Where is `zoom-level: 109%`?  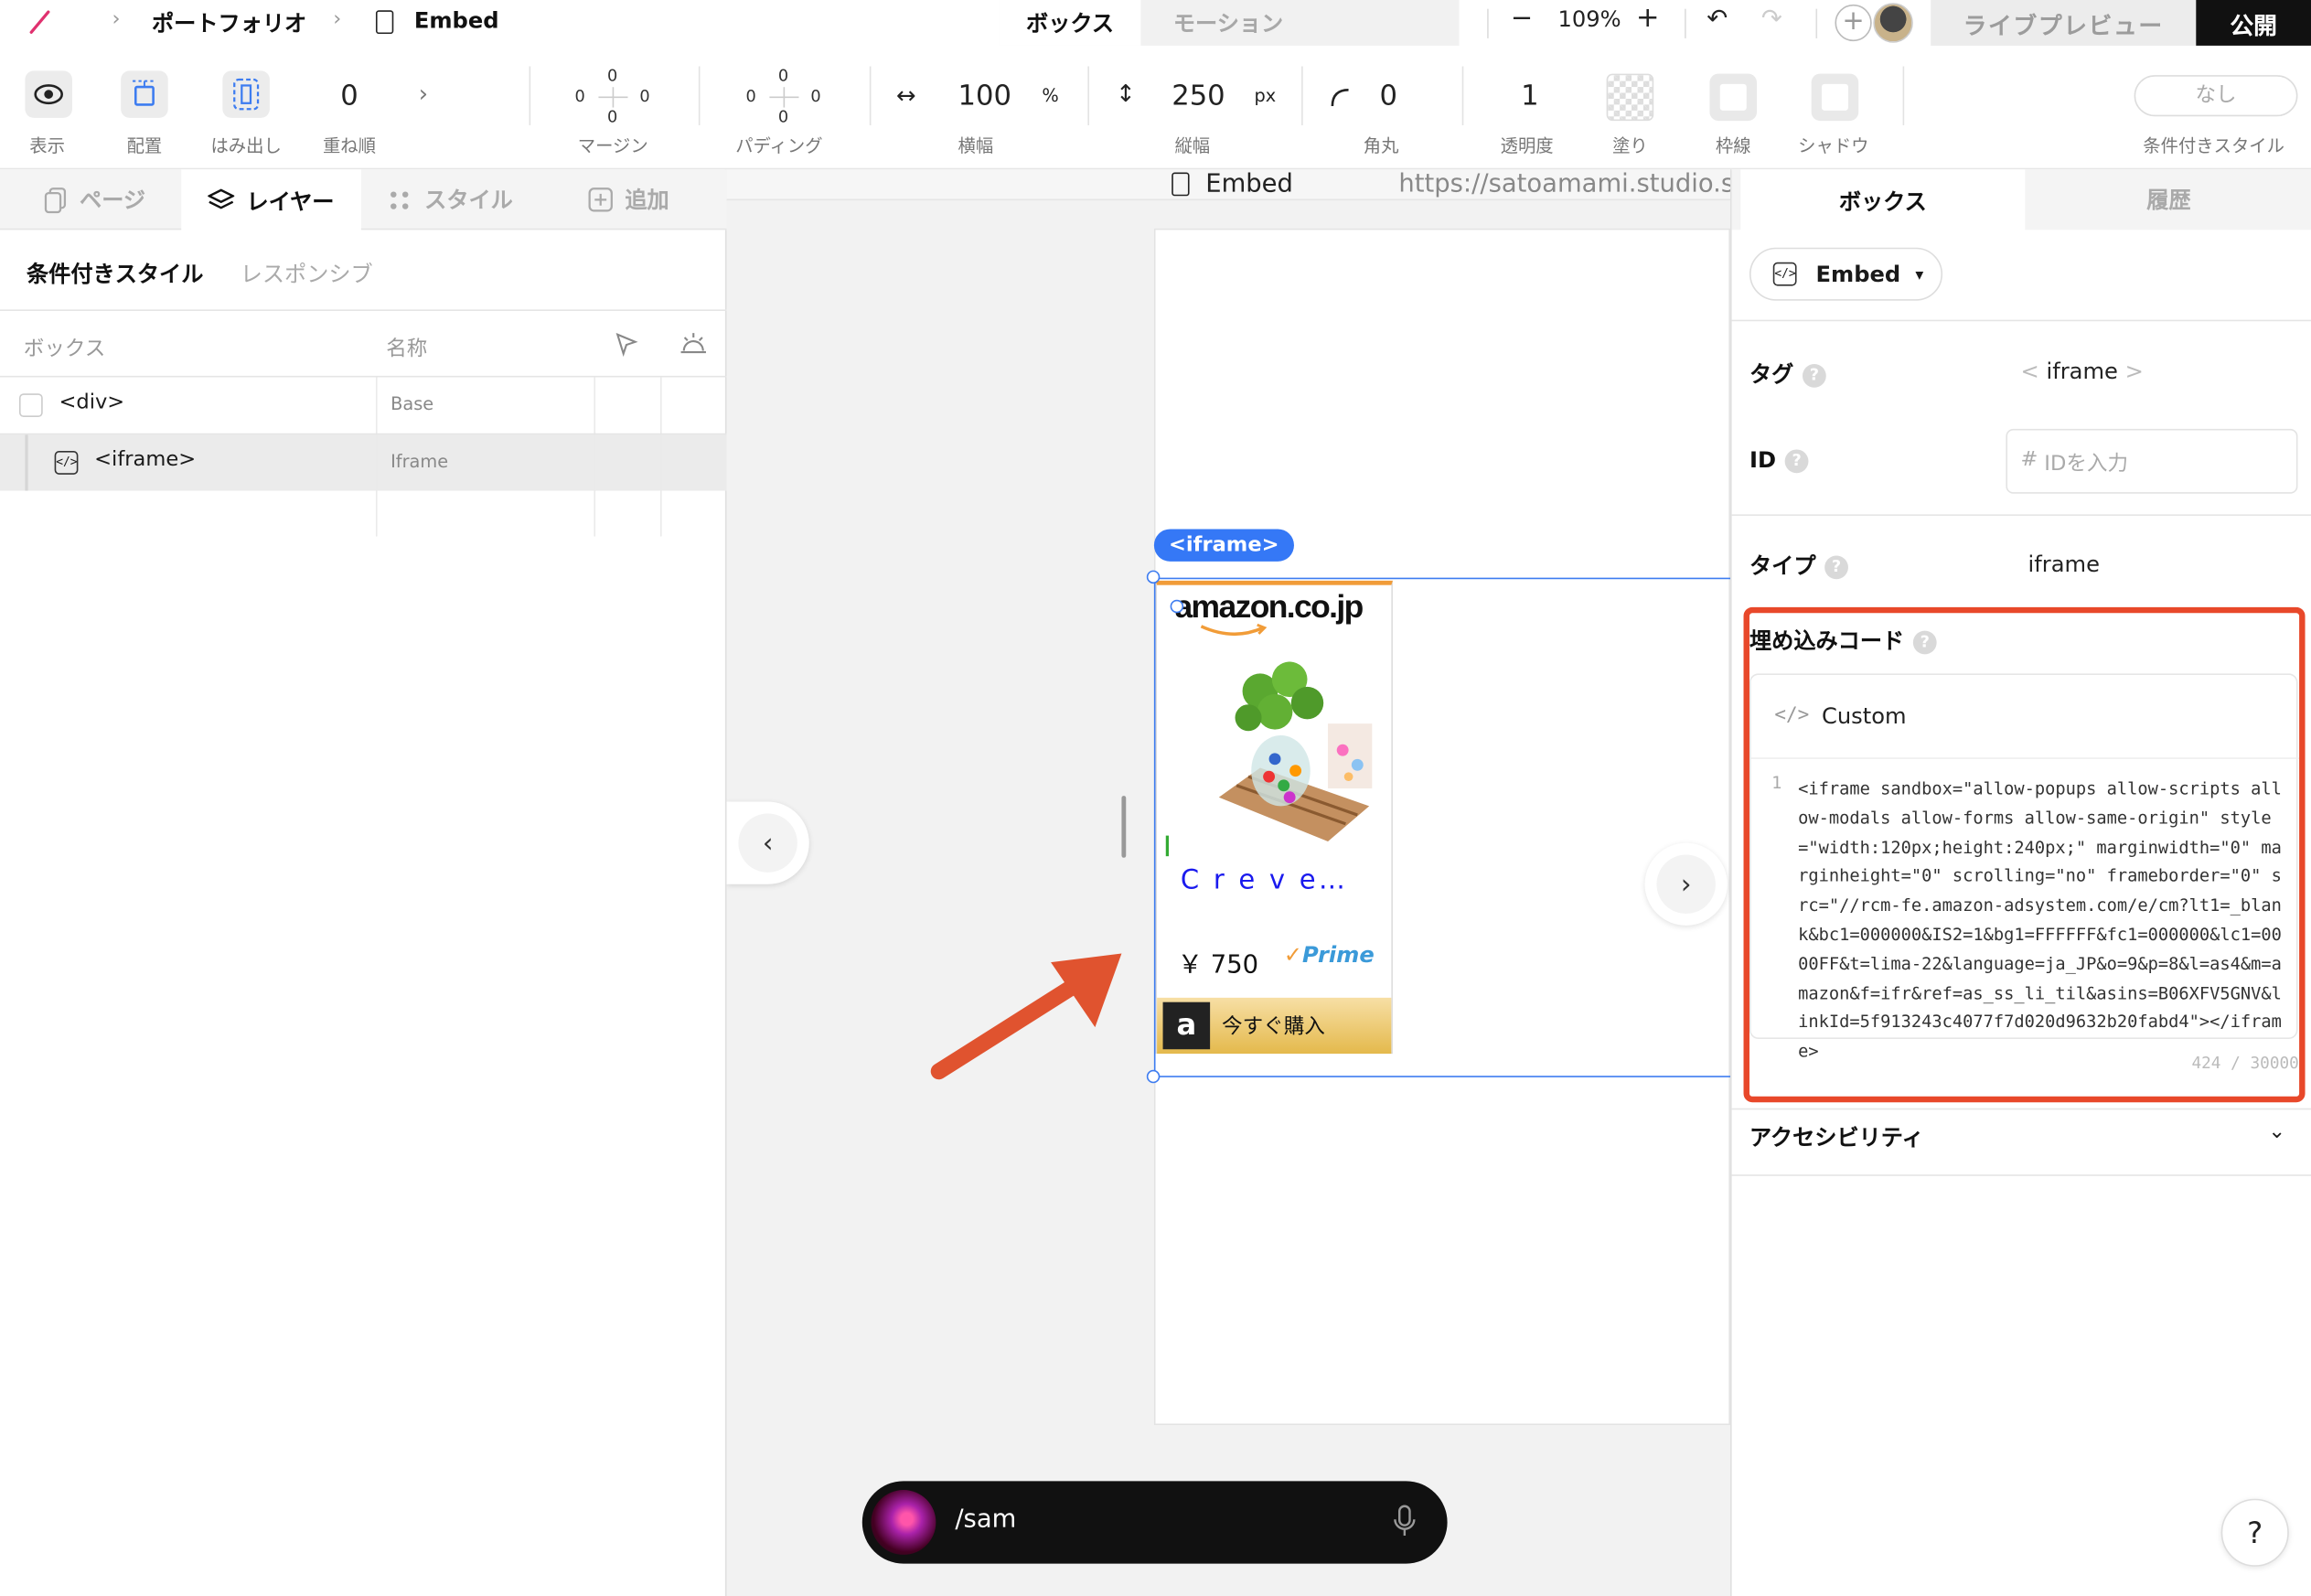
zoom-level: 109% is located at coordinates (1589, 18).